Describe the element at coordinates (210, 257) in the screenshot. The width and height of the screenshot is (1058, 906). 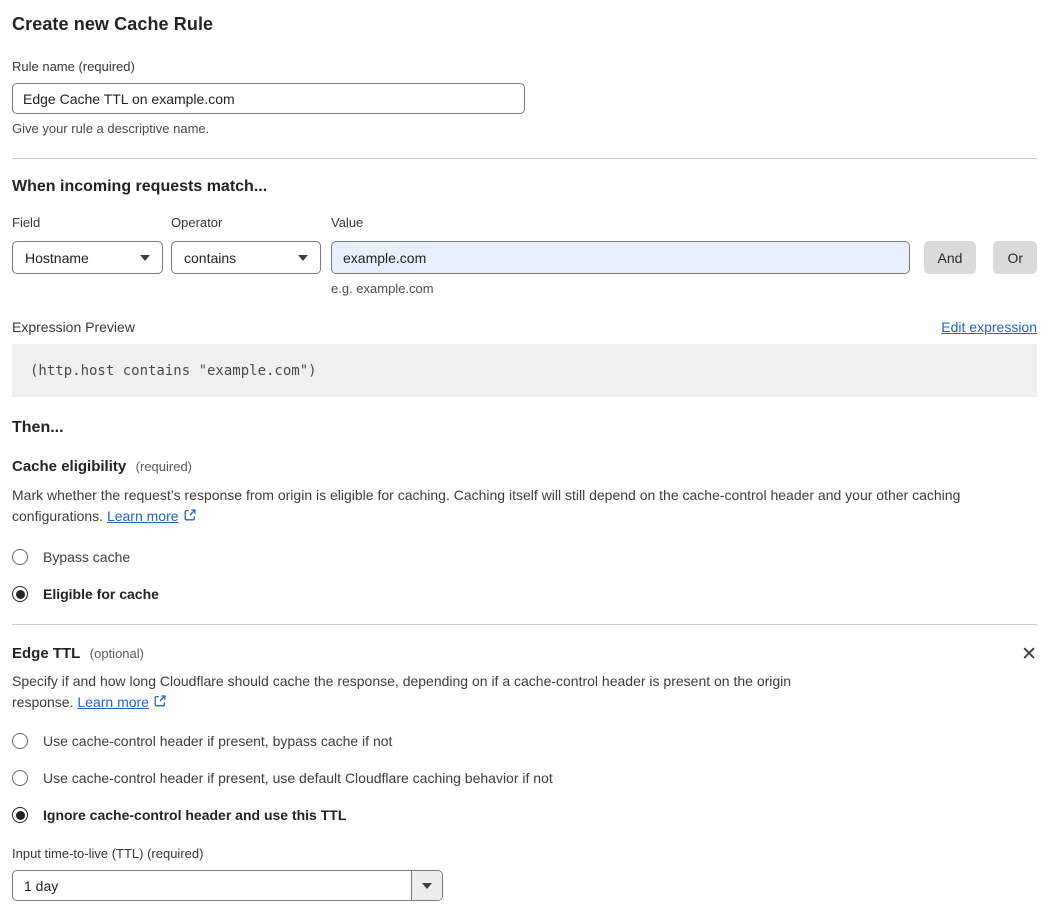
I see `operator-select-value: contains` at that location.